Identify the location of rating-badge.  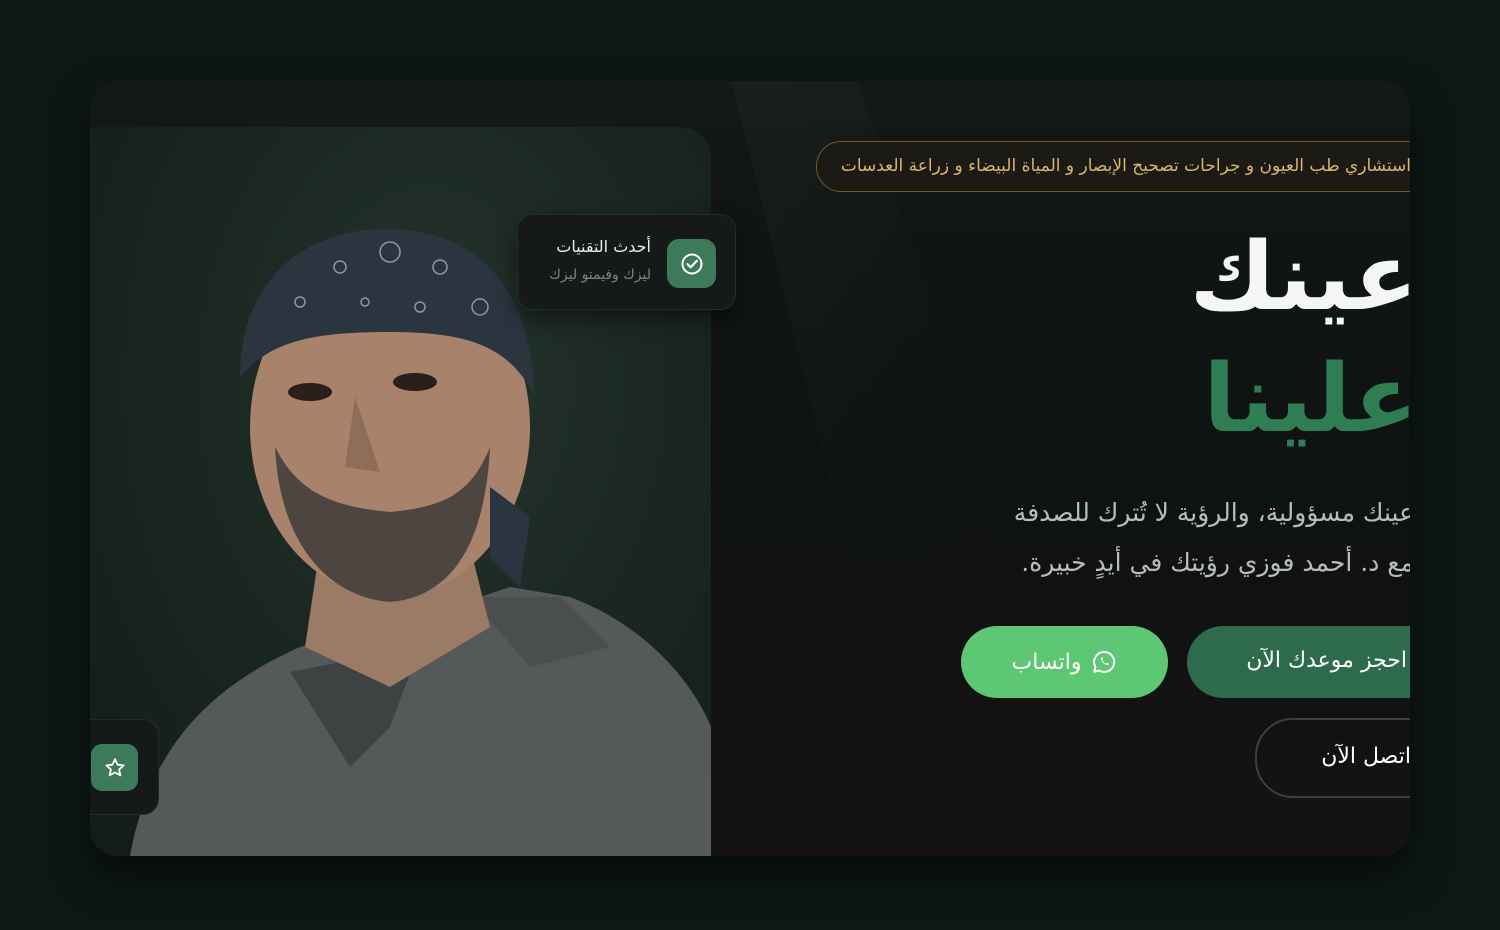
(124, 767).